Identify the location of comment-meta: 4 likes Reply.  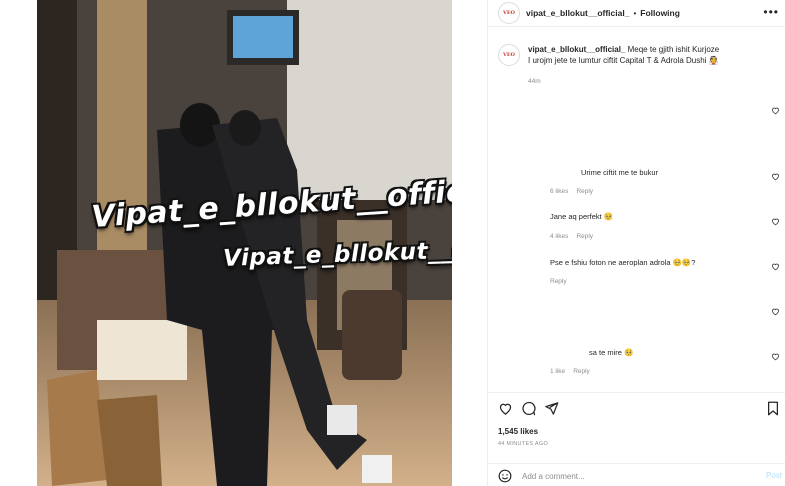
(575, 236).